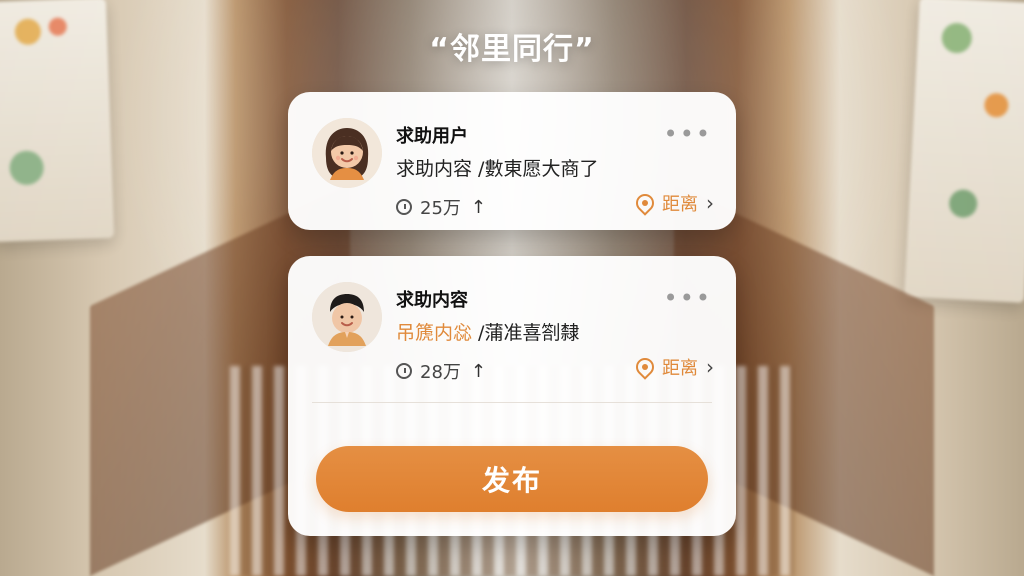  Describe the element at coordinates (512, 479) in the screenshot. I see `publish-button: 发布` at that location.